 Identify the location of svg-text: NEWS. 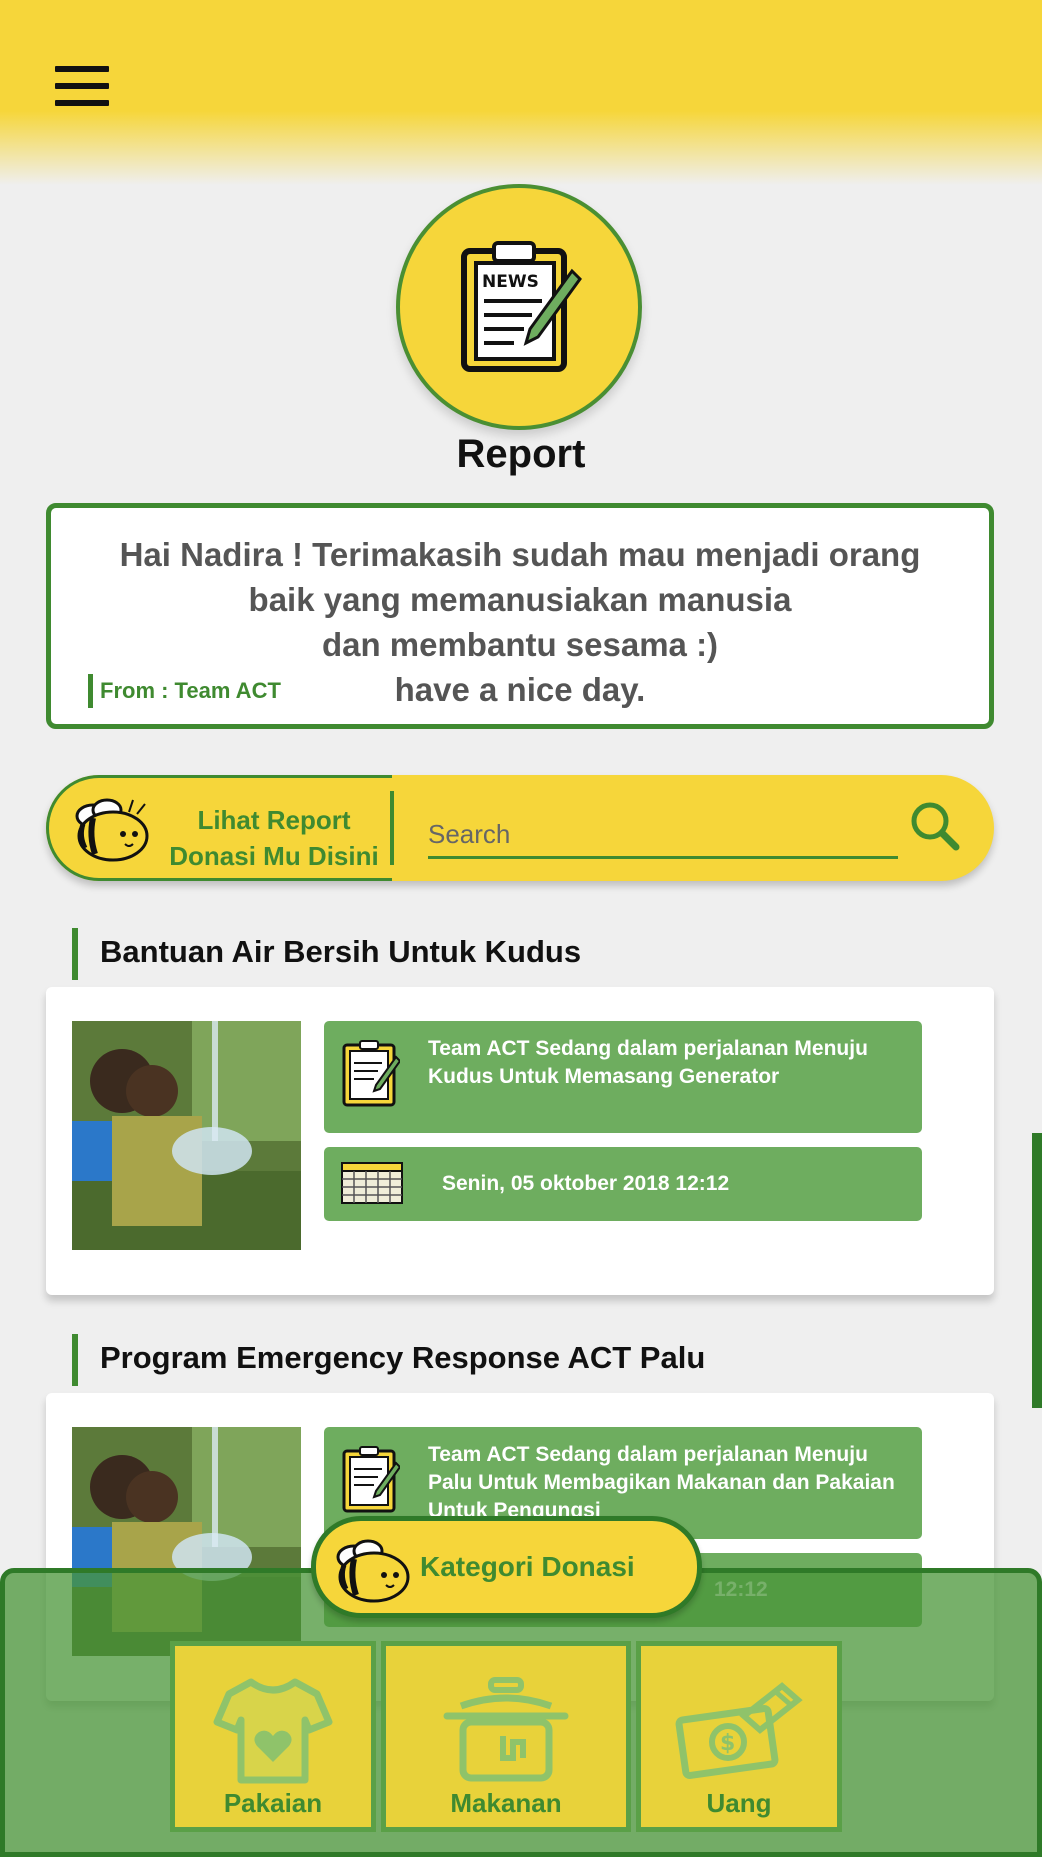
(510, 282).